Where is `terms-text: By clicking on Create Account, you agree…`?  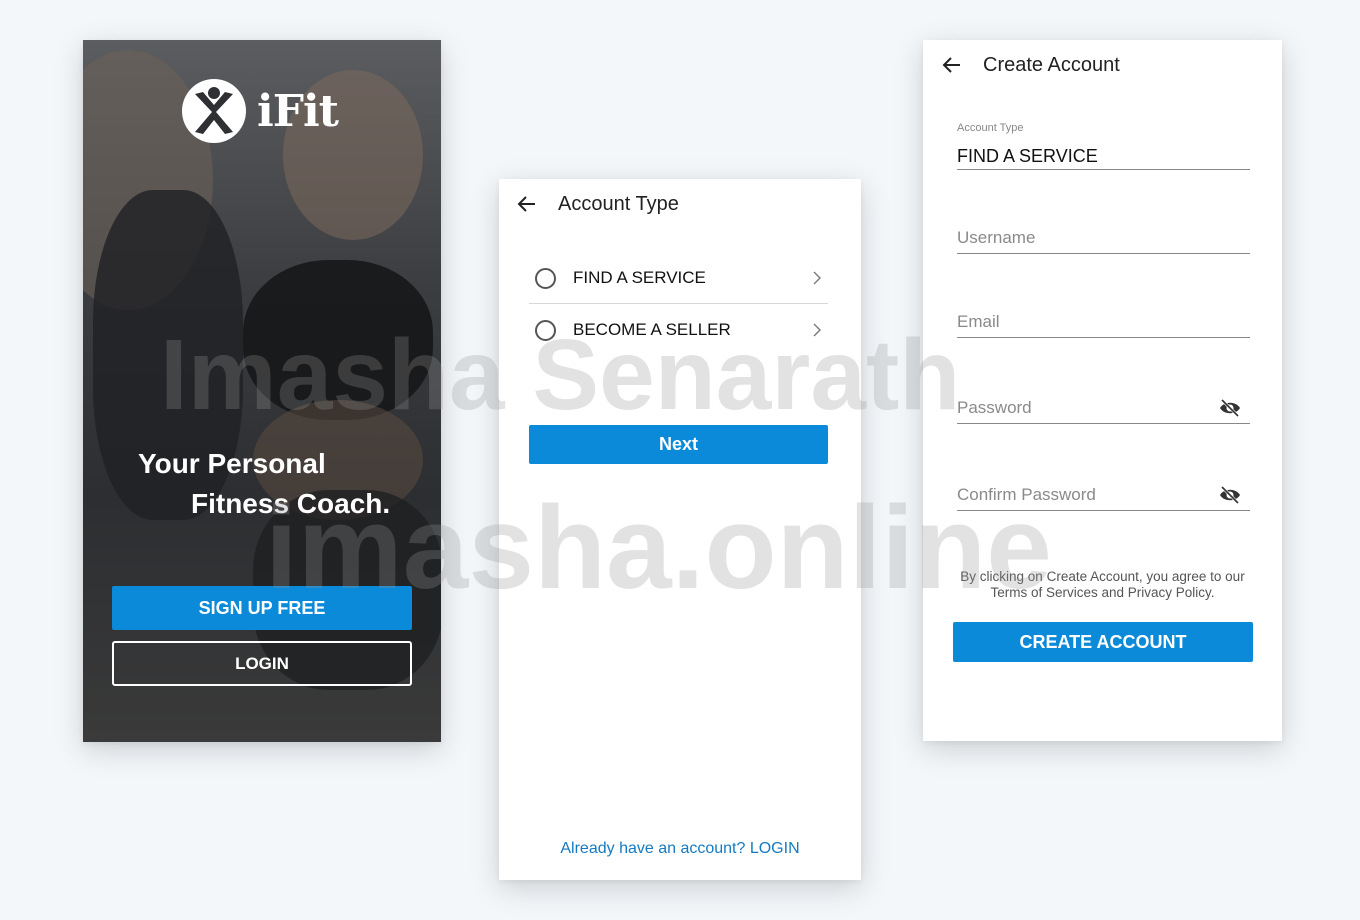
terms-text: By clicking on Create Account, you agree… is located at coordinates (1102, 585).